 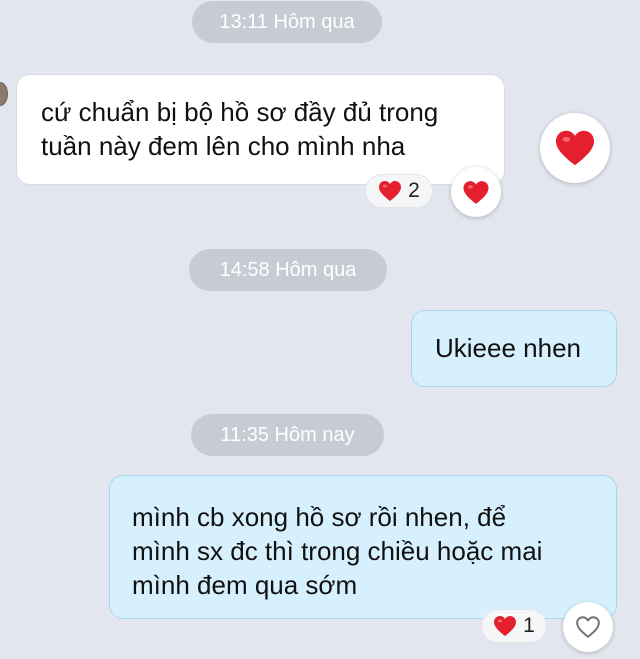 I want to click on reaction-summary: 1, so click(x=514, y=626).